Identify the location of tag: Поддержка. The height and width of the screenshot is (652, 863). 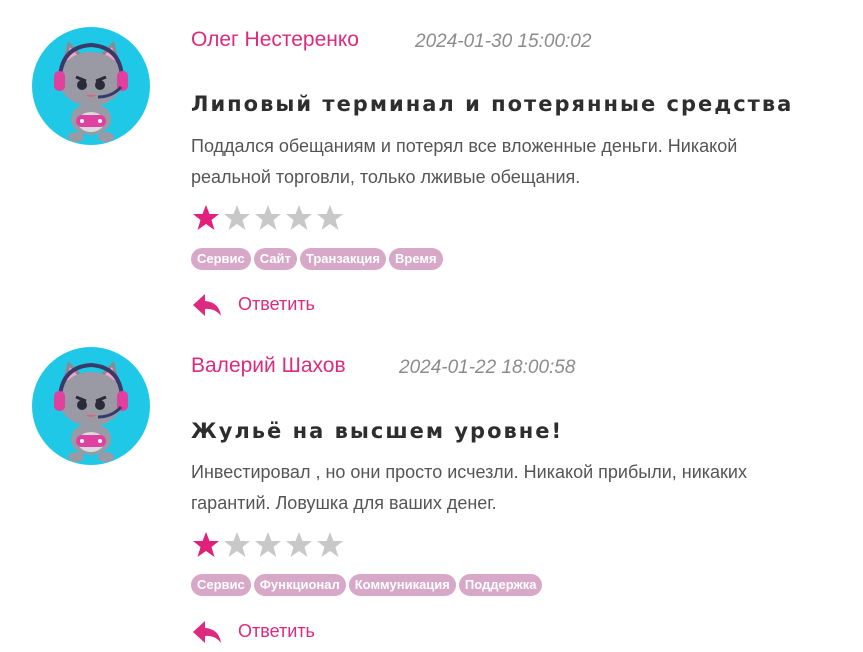
(500, 585).